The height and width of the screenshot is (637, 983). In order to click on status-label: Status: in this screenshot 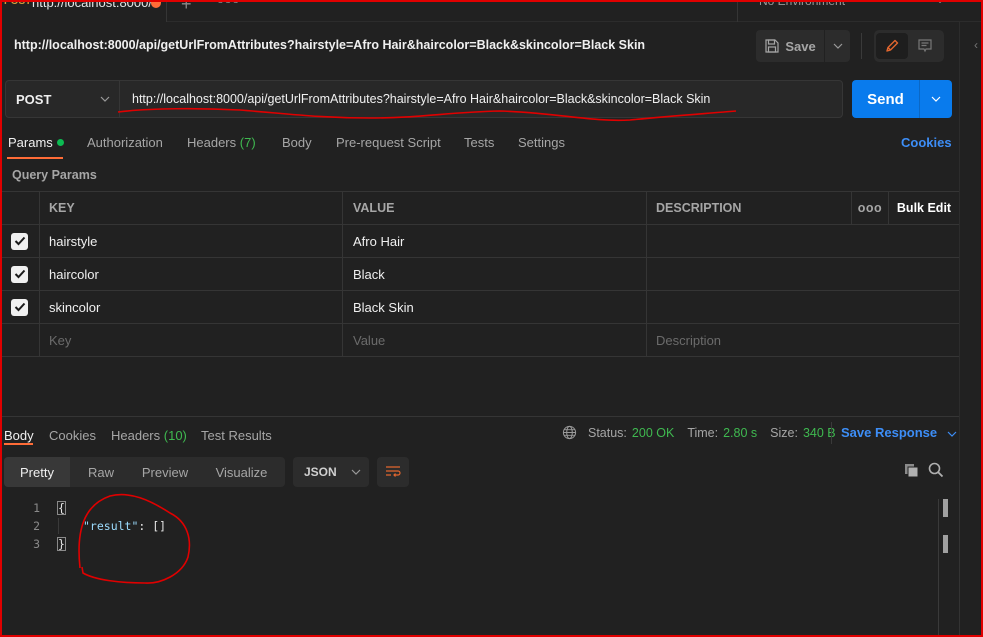, I will do `click(607, 432)`.